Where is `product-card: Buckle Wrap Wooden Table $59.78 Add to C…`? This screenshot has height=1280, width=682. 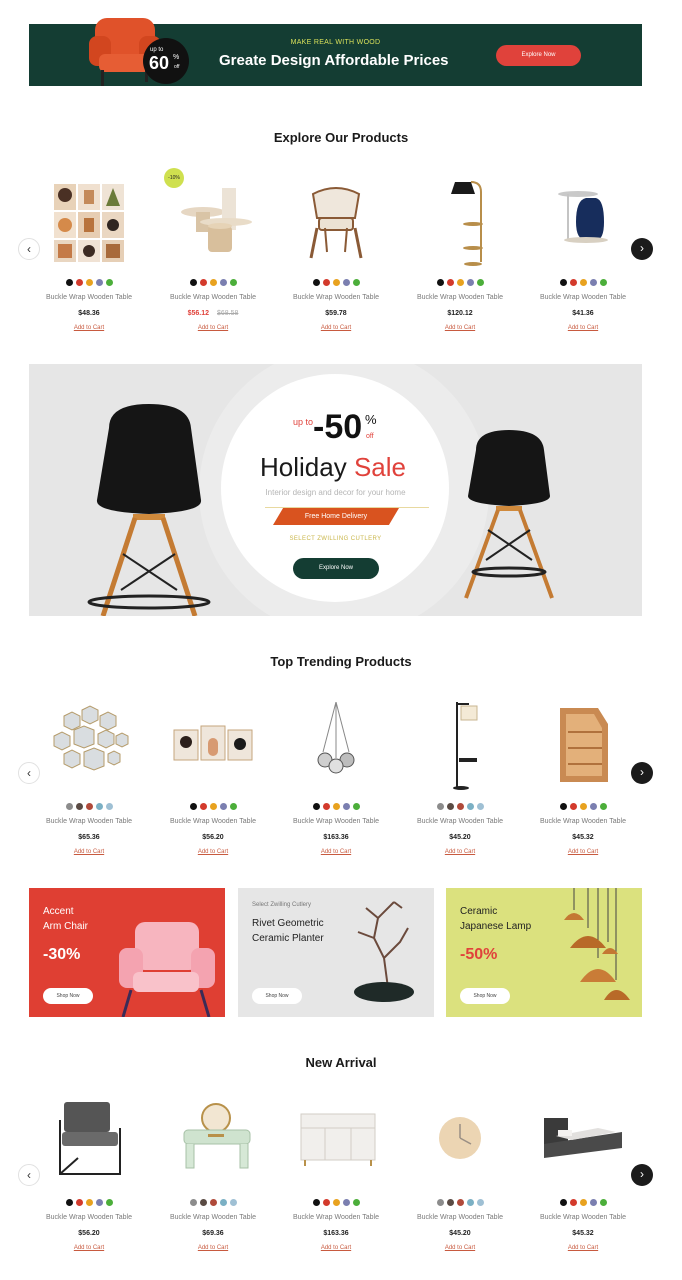 product-card: Buckle Wrap Wooden Table $59.78 Add to C… is located at coordinates (336, 265).